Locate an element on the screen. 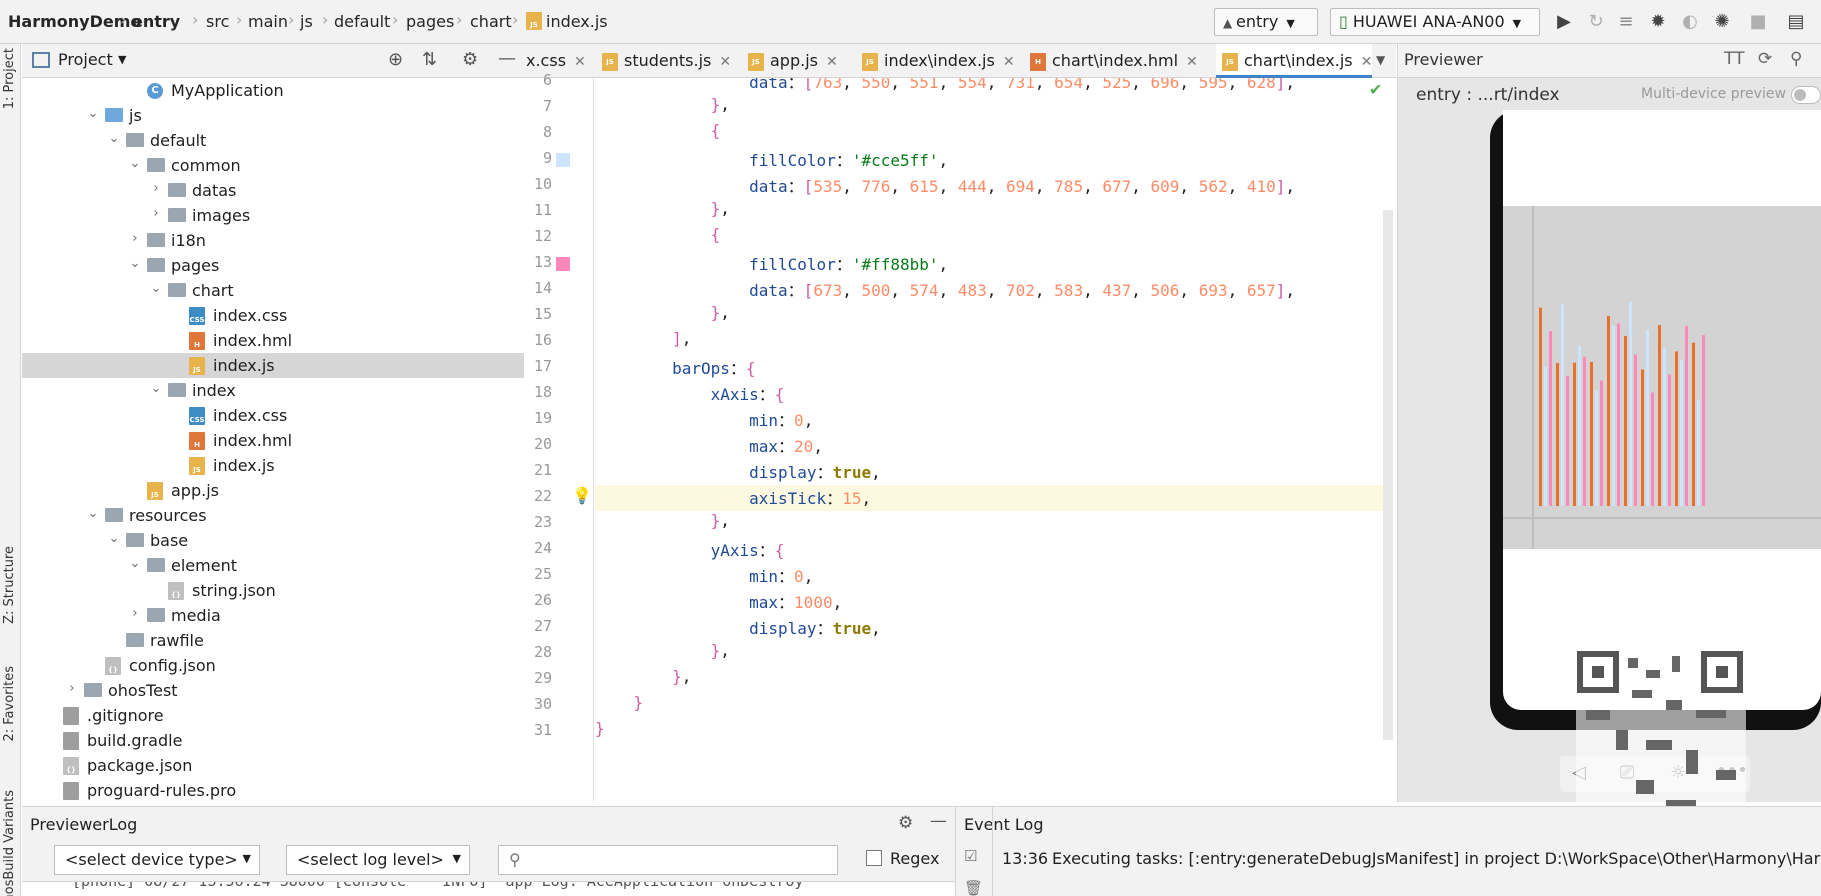  tree-item: ⌄ resources is located at coordinates (273, 515).